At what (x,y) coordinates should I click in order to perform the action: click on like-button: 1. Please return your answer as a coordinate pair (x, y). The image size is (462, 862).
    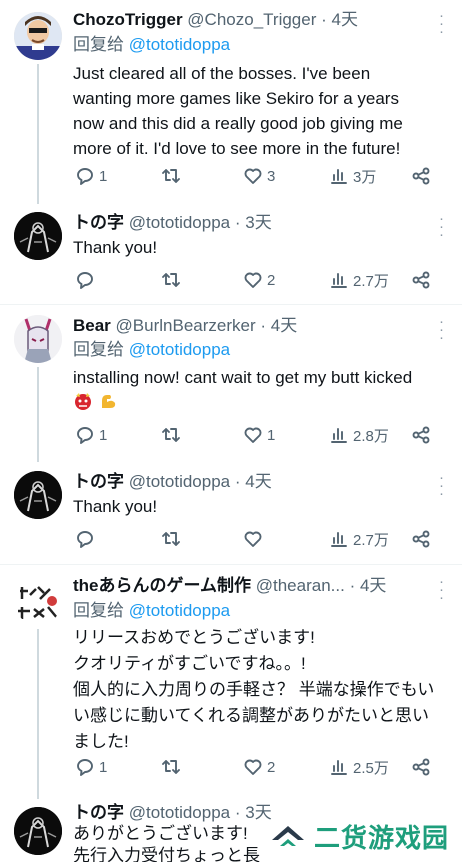
    Looking at the image, I should click on (259, 435).